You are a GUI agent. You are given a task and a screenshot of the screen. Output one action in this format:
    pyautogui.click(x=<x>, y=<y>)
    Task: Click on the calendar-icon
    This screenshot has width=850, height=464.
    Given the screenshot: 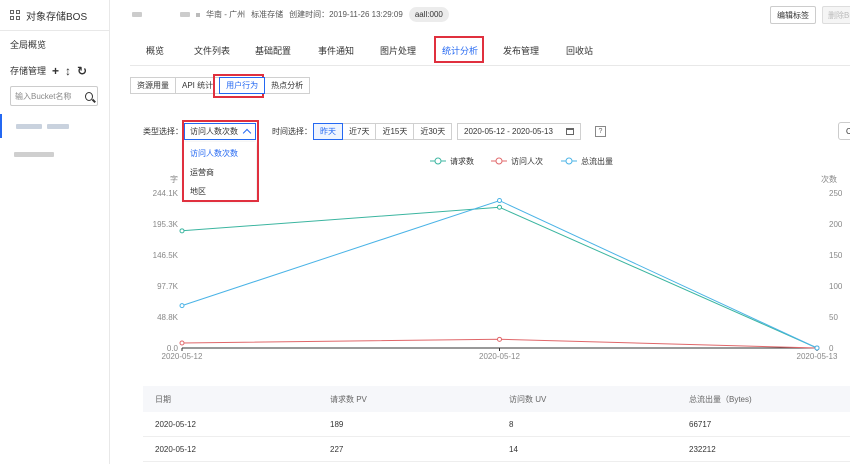 What is the action you would take?
    pyautogui.click(x=570, y=131)
    